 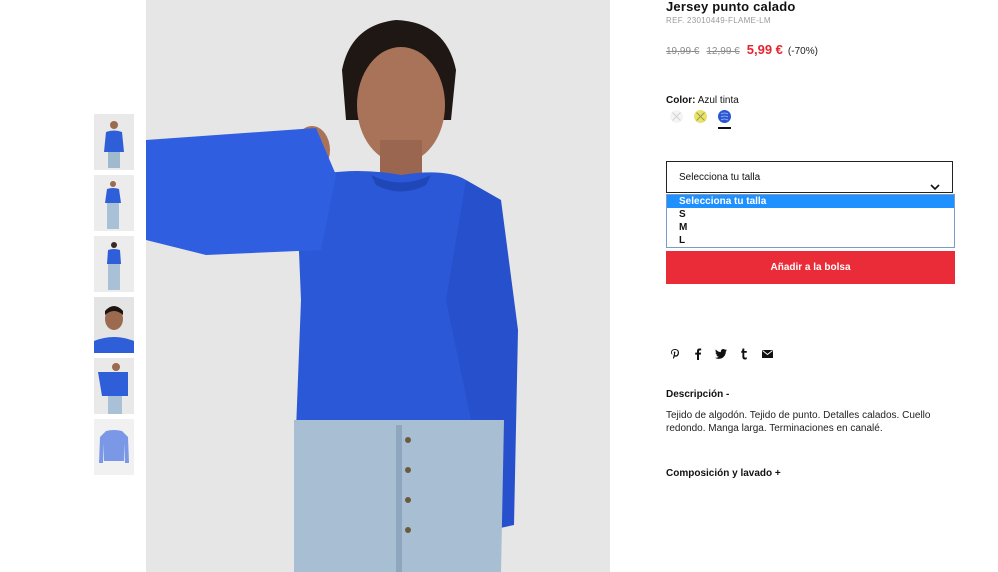 I want to click on color-swatches, so click(x=700, y=119).